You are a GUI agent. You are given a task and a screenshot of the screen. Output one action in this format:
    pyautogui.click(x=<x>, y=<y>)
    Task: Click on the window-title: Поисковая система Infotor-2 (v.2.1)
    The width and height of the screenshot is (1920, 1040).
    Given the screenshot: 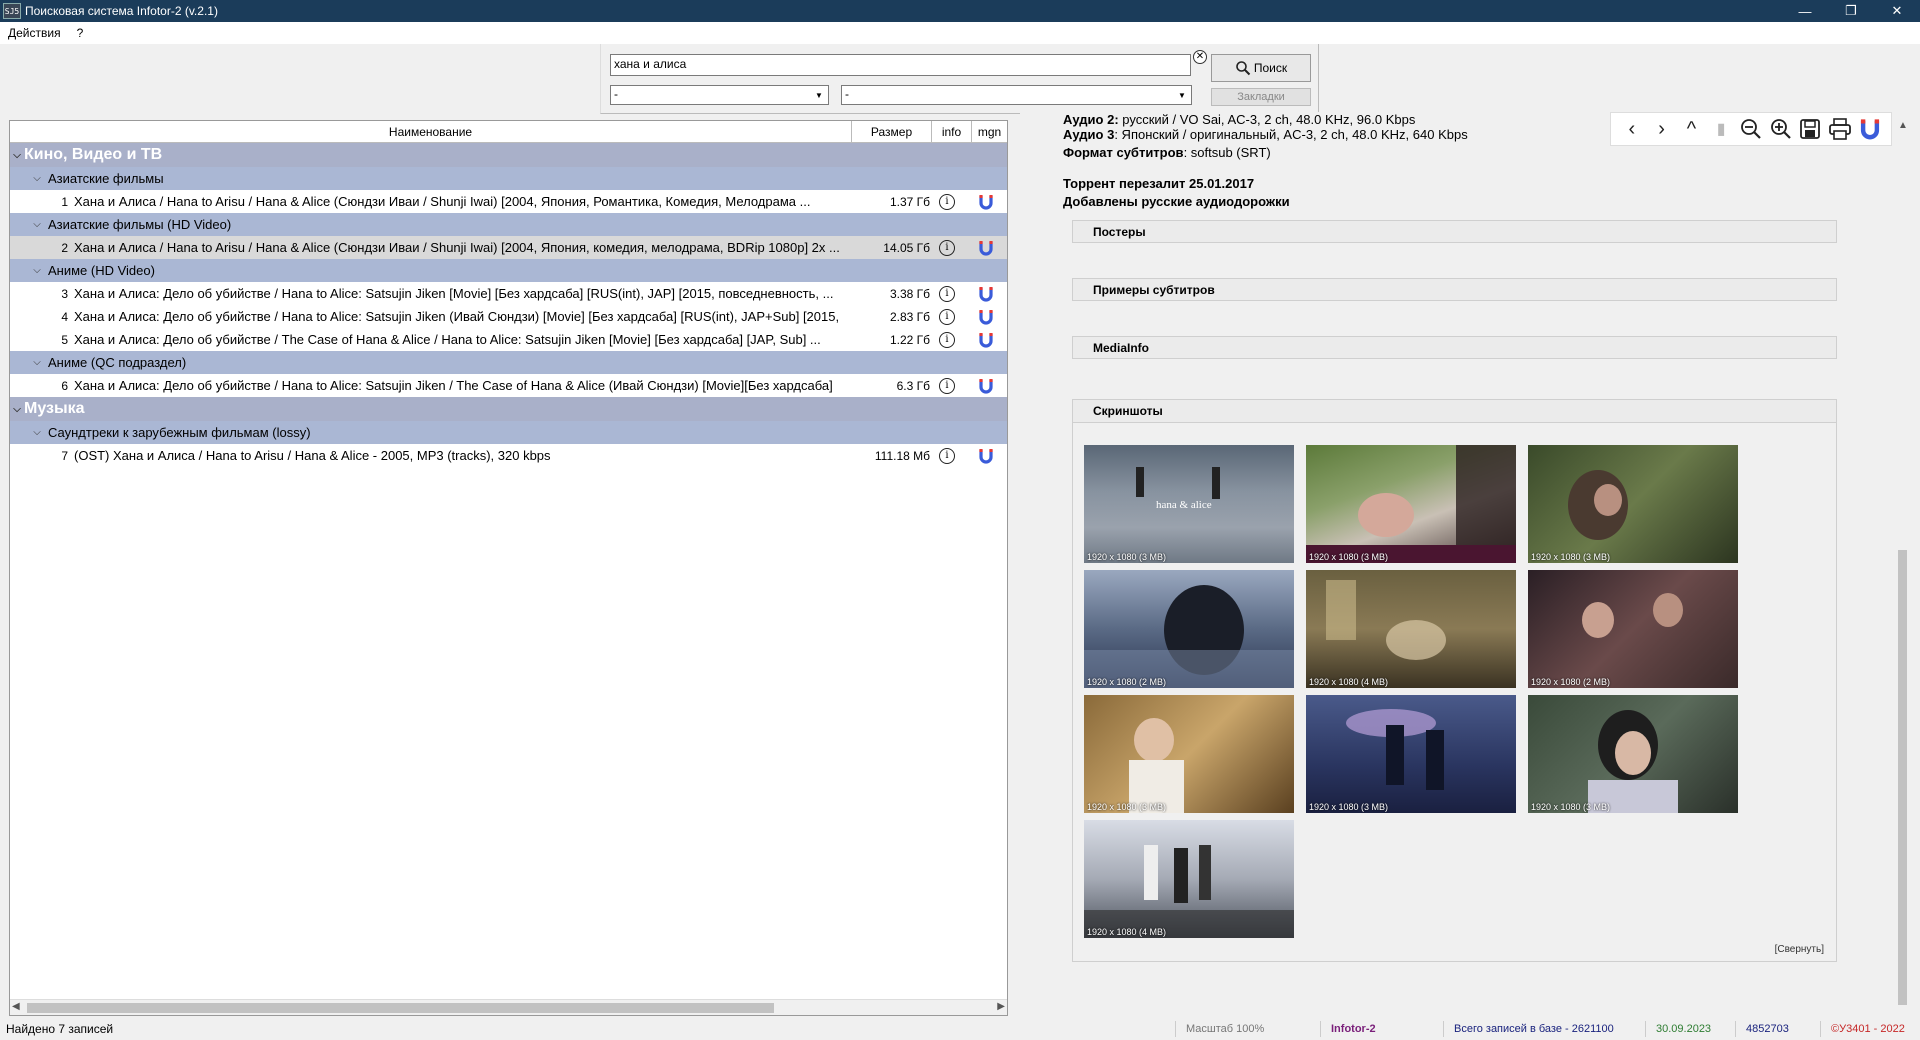 What is the action you would take?
    pyautogui.click(x=121, y=11)
    